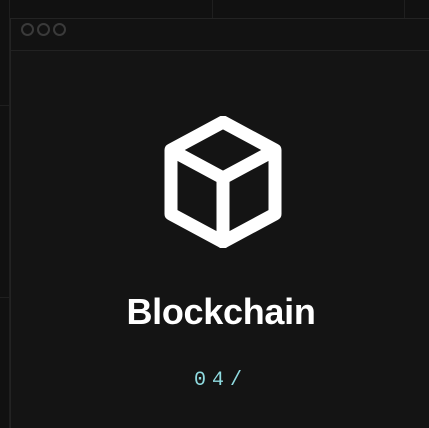 Image resolution: width=429 pixels, height=428 pixels. I want to click on window-controls, so click(43, 29).